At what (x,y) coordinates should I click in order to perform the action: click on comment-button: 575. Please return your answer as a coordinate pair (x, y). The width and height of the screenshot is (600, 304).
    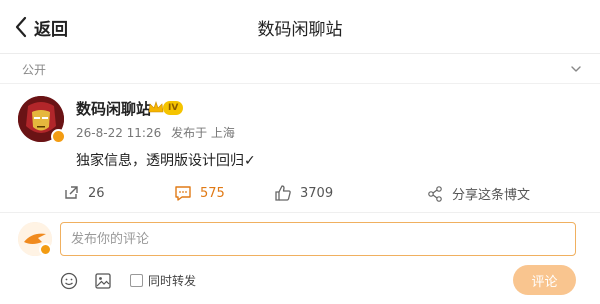
    Looking at the image, I should click on (199, 193).